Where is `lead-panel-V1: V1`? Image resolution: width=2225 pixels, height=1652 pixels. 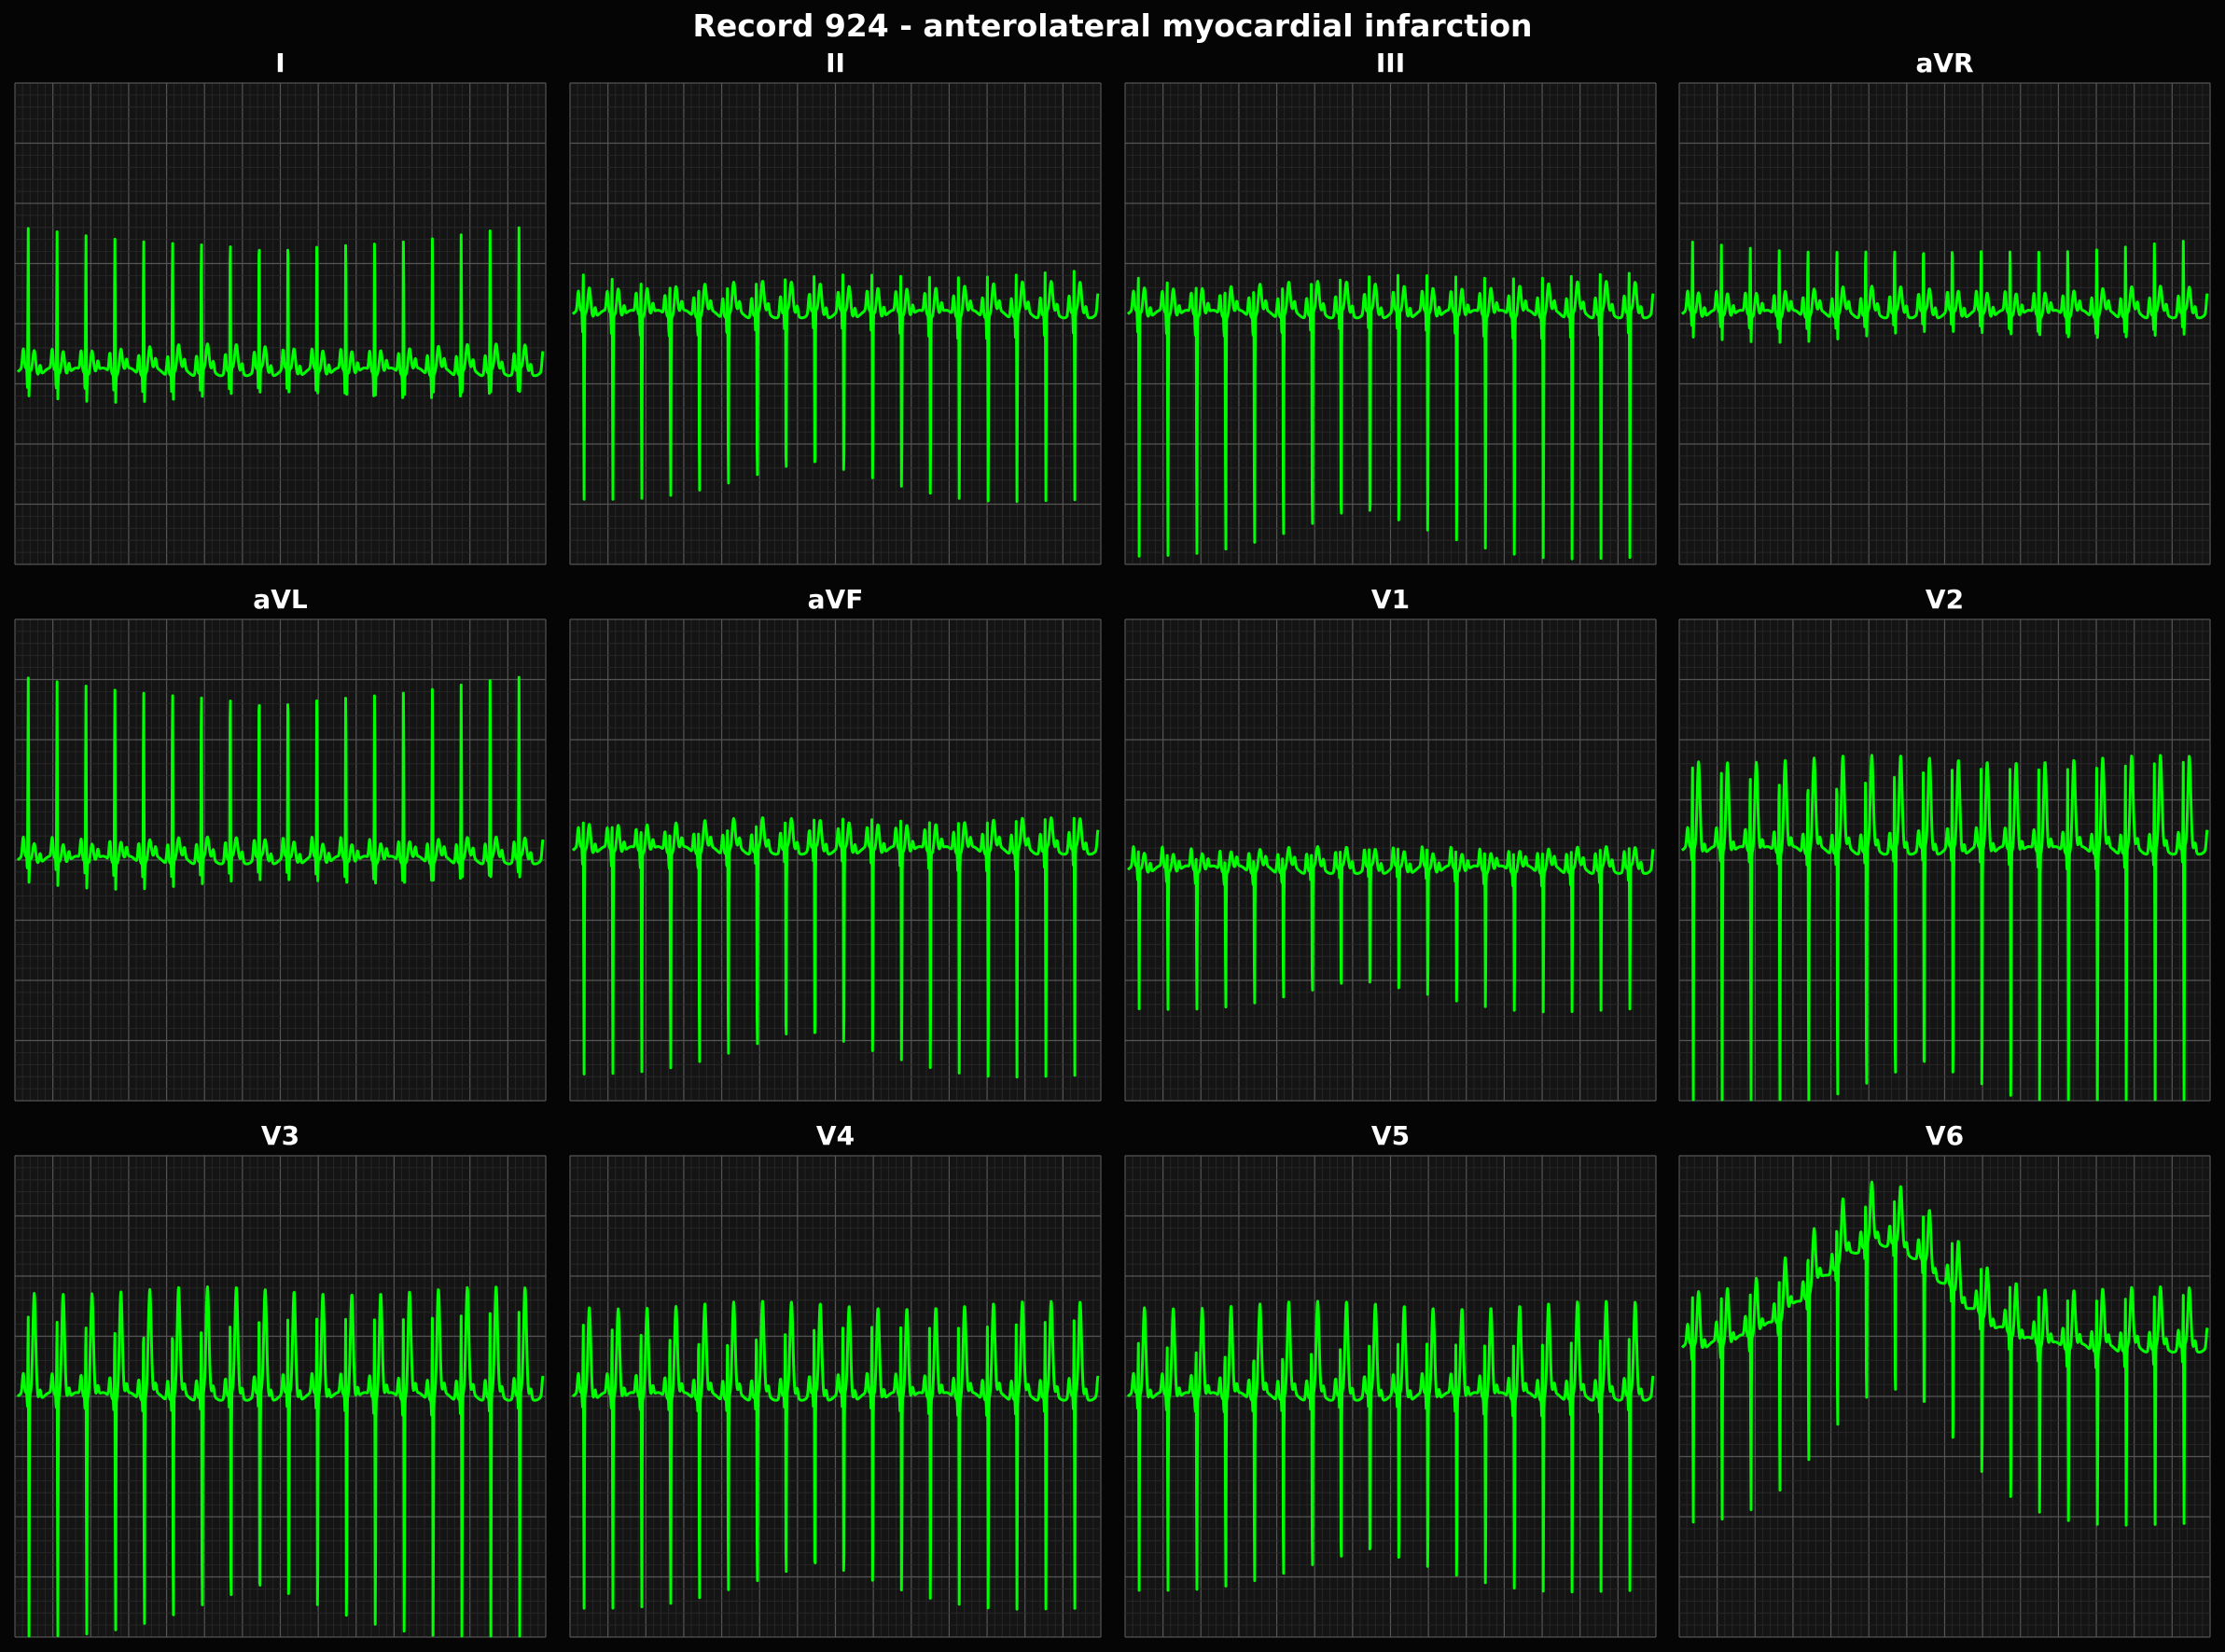 lead-panel-V1: V1 is located at coordinates (1390, 843).